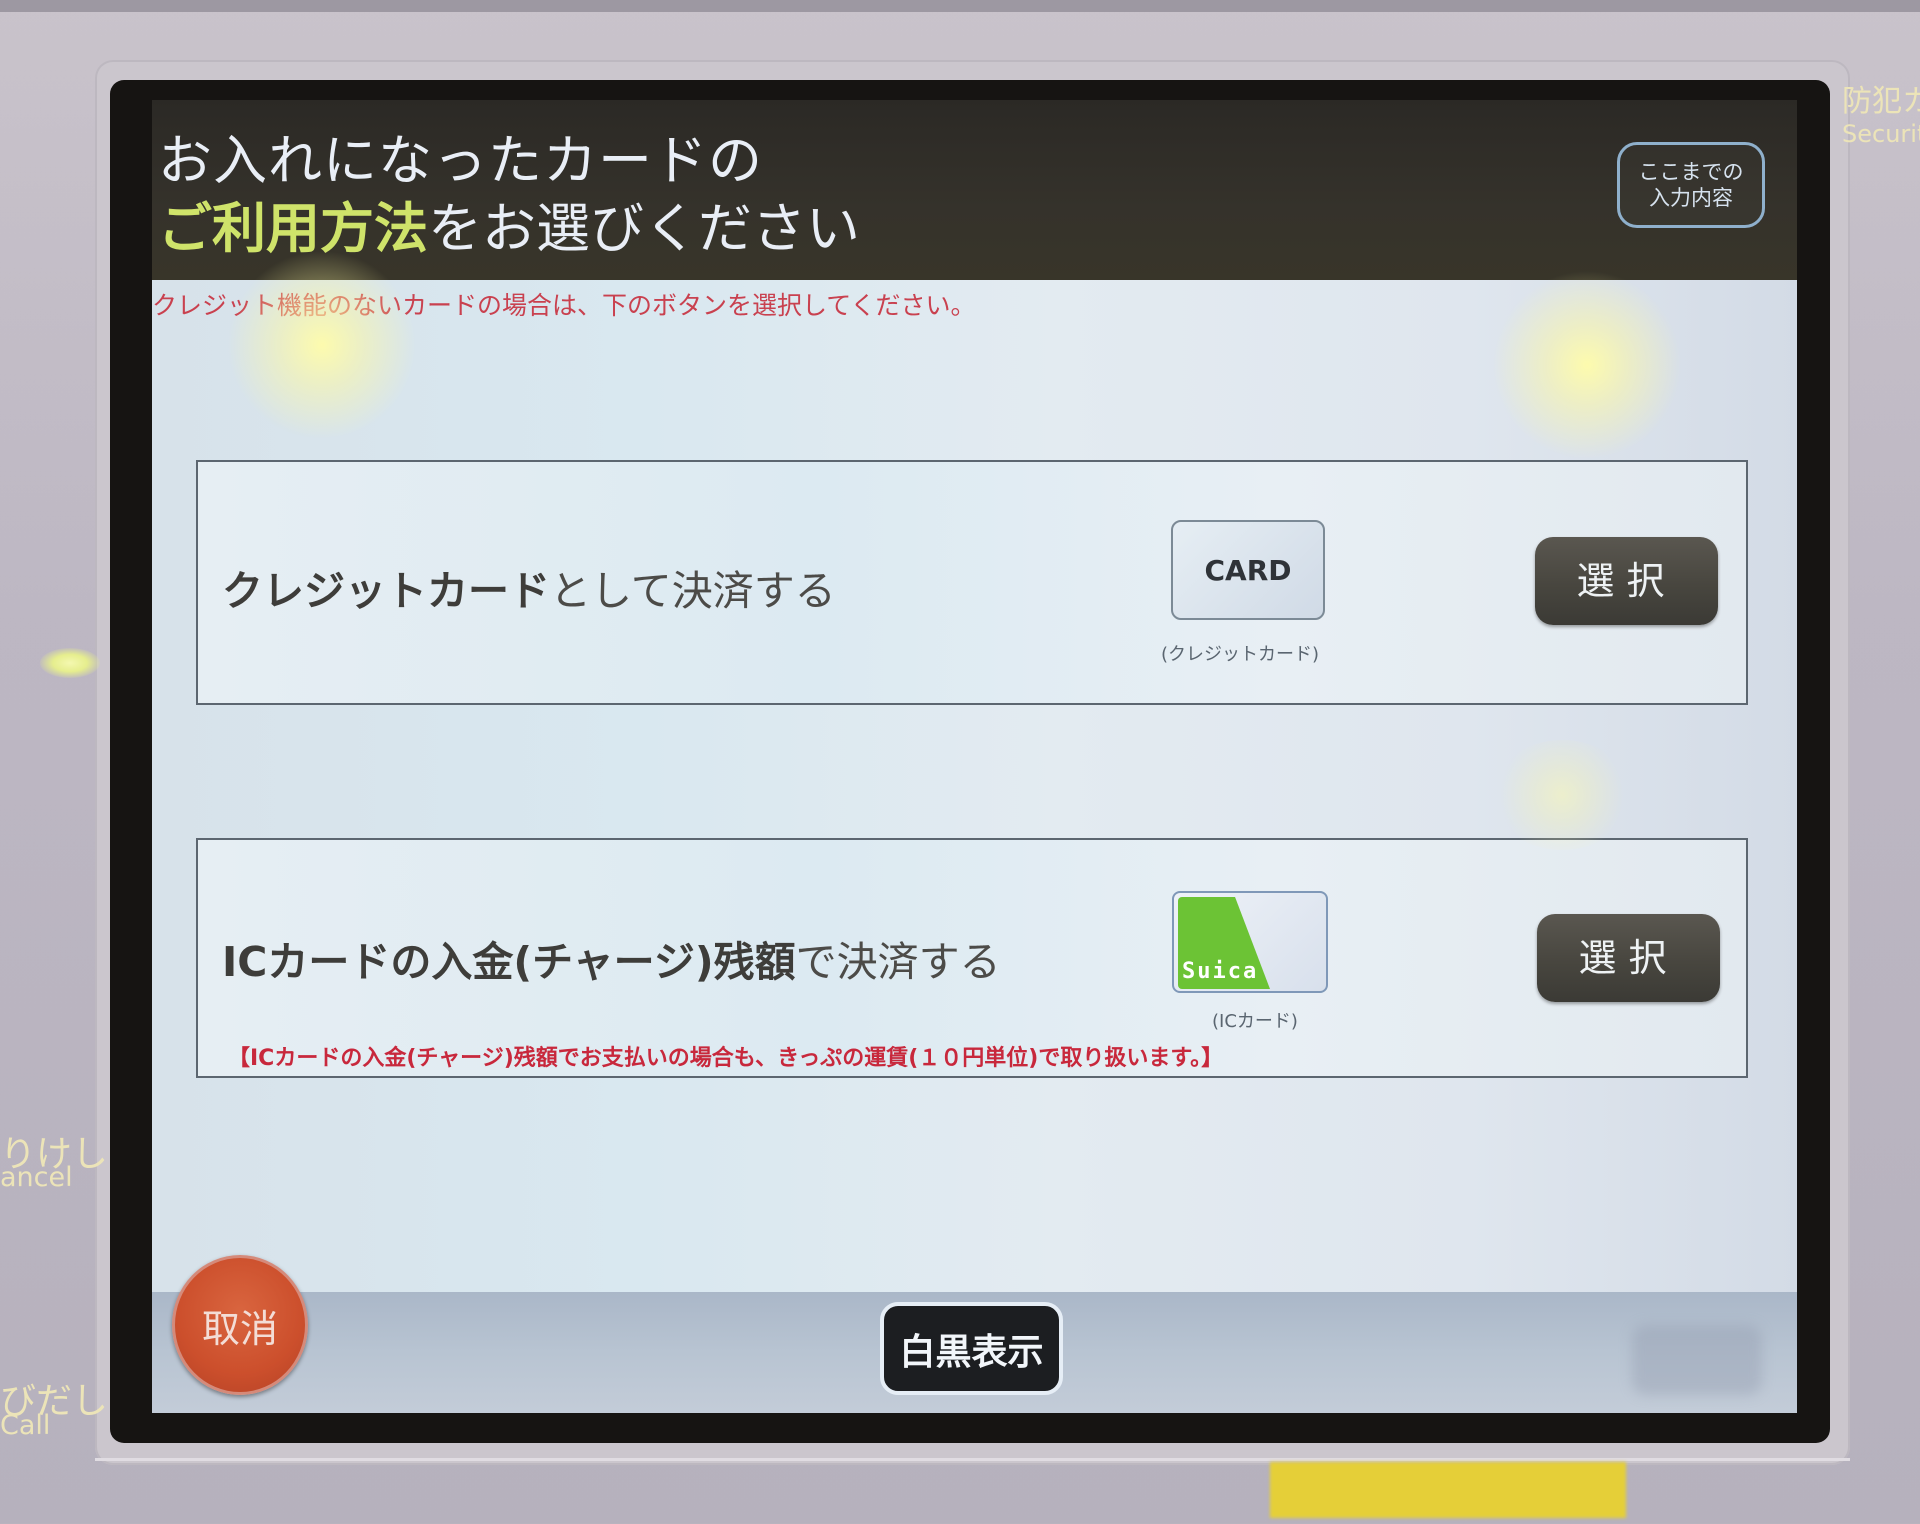 The height and width of the screenshot is (1524, 1920). I want to click on option-label-ic-card: ICカードの入金(チャージ)残額で決済する, so click(611, 958).